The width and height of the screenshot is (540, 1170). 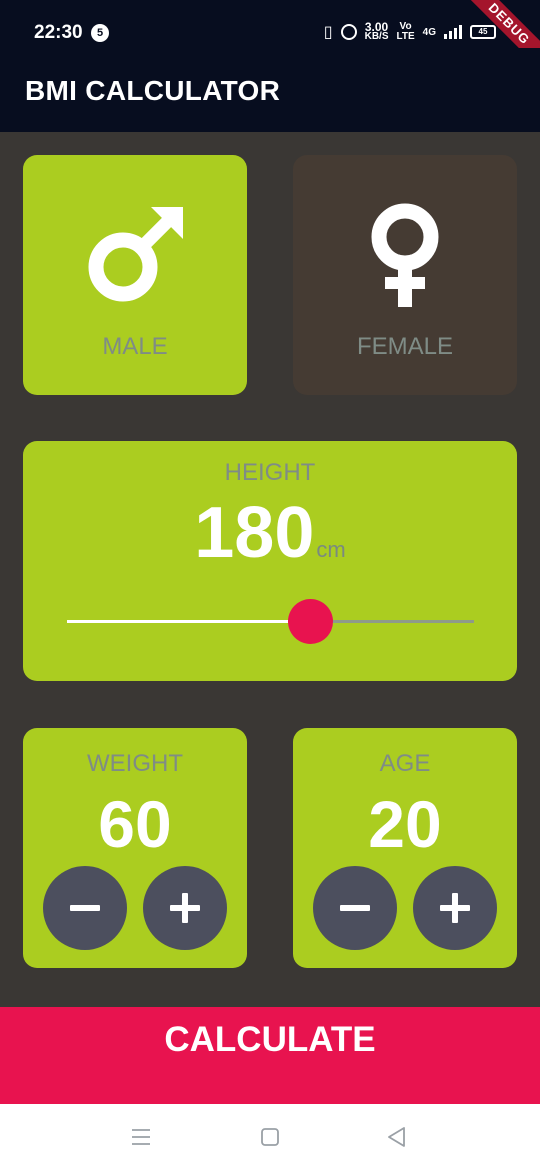 I want to click on net-speed: 3.00 KB/S, so click(x=376, y=31).